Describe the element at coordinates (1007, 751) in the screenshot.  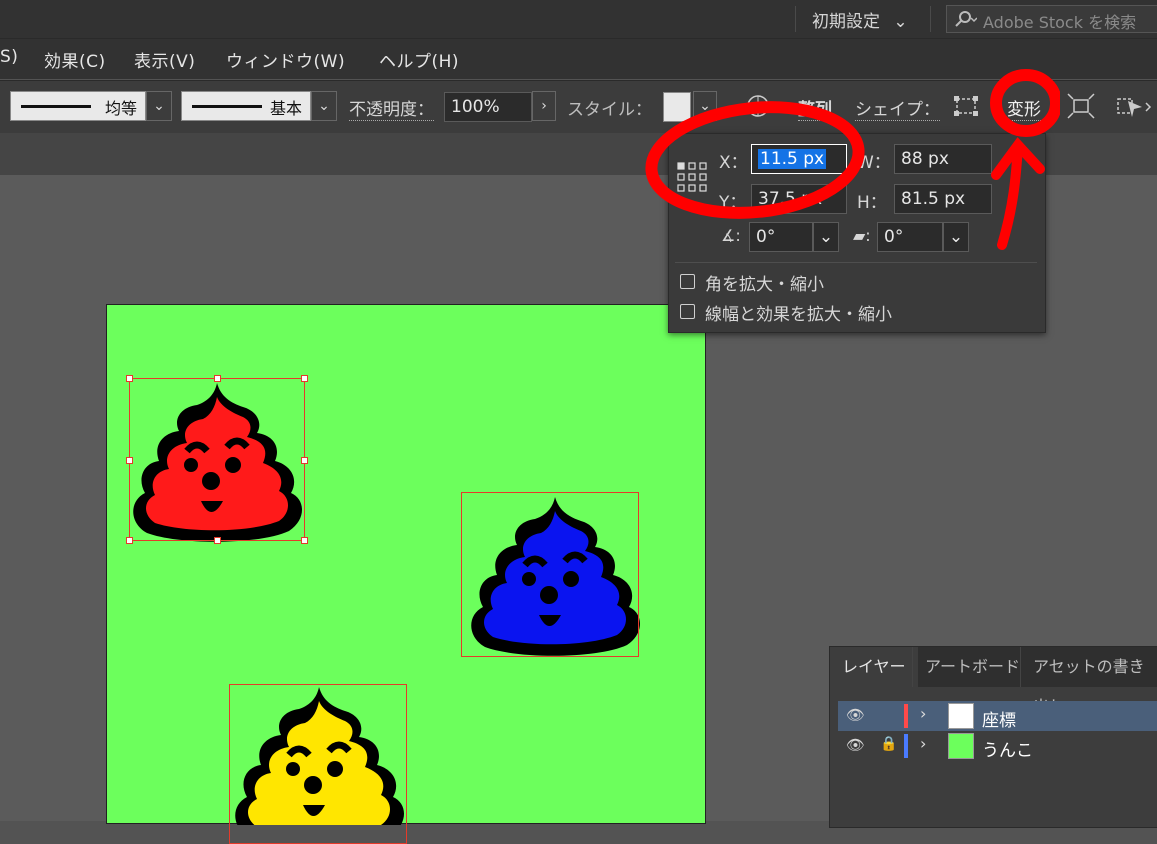
I see `layer-name: うんこ` at that location.